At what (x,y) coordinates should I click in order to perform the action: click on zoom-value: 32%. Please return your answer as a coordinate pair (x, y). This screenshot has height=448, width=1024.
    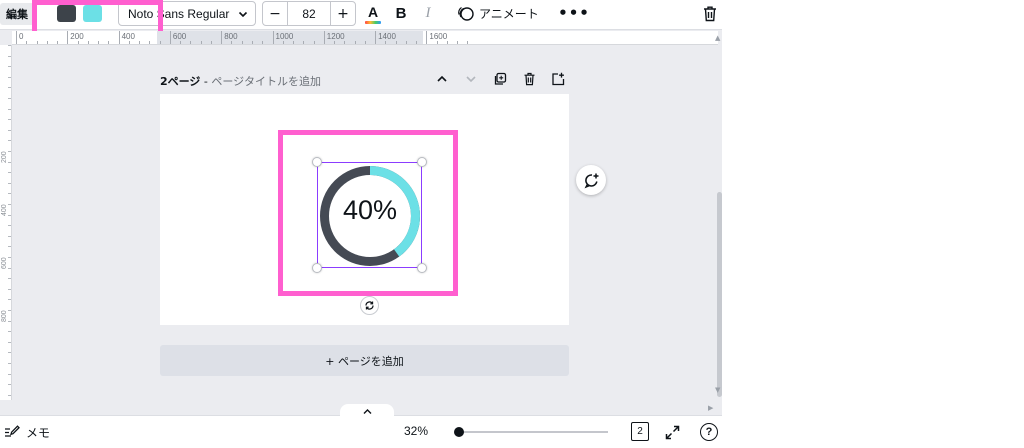
    Looking at the image, I should click on (416, 431).